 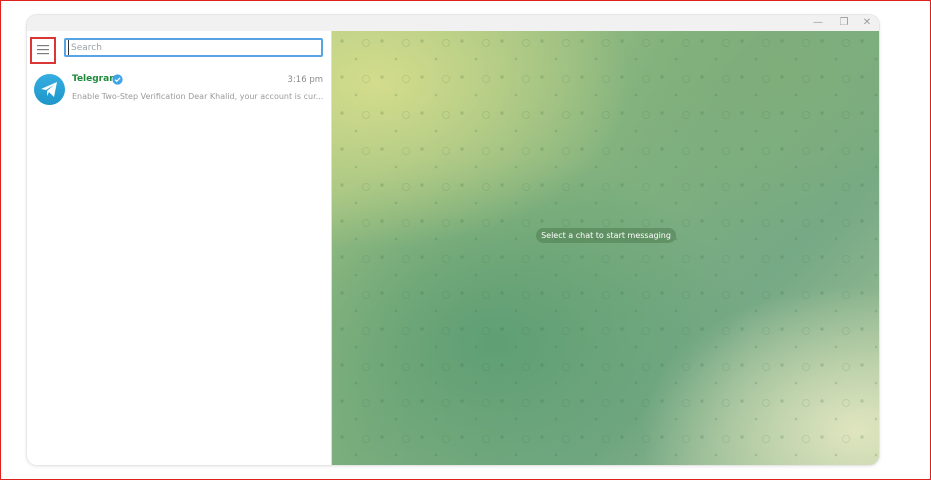 I want to click on verified-badge-icon, so click(x=117, y=79).